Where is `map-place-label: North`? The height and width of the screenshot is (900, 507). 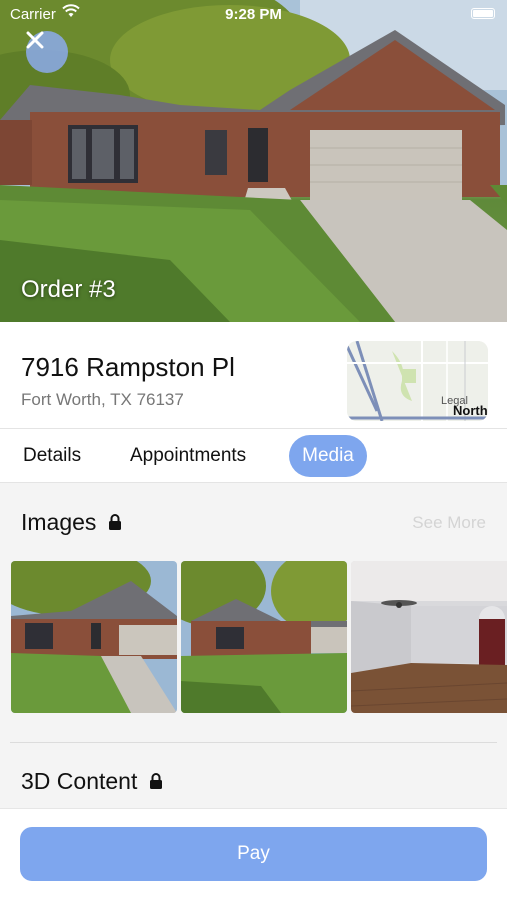 map-place-label: North is located at coordinates (470, 410).